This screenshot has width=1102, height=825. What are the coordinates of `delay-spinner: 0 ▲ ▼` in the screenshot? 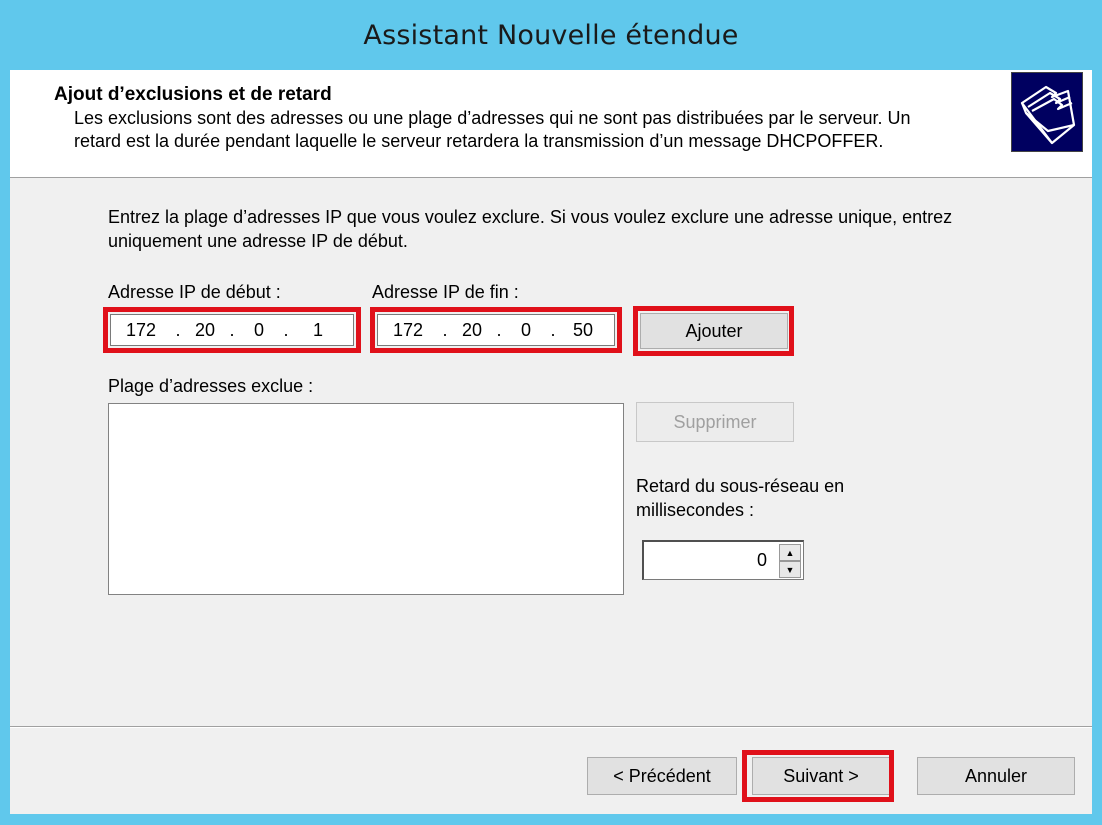 It's located at (723, 560).